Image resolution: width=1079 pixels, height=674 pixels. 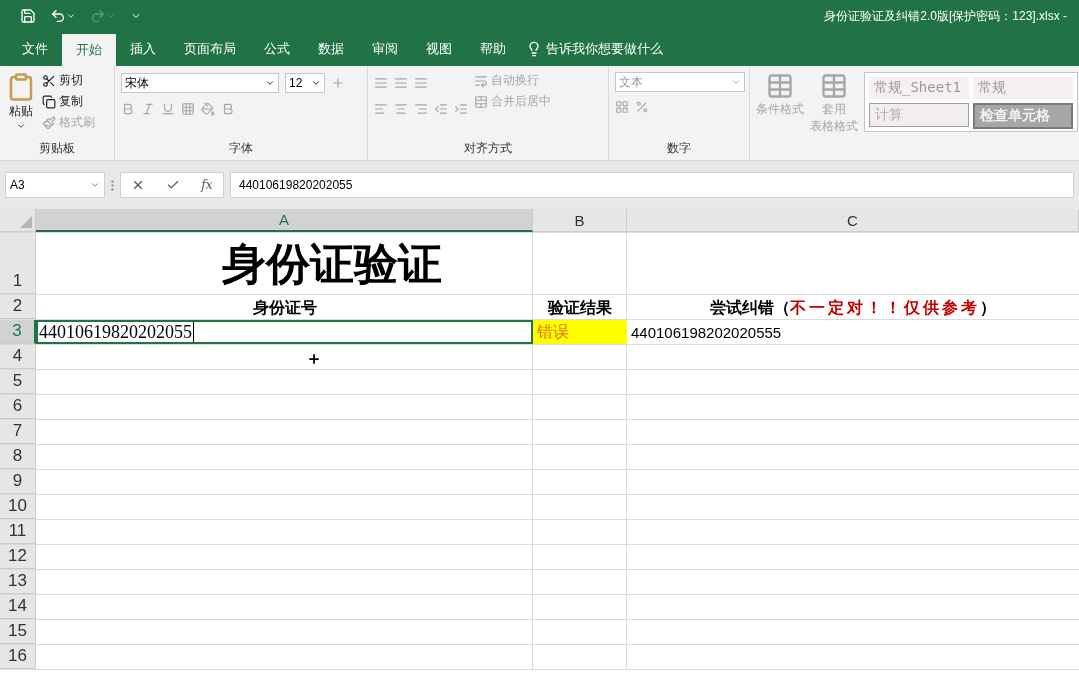 What do you see at coordinates (580, 220) in the screenshot?
I see `column-header: B` at bounding box center [580, 220].